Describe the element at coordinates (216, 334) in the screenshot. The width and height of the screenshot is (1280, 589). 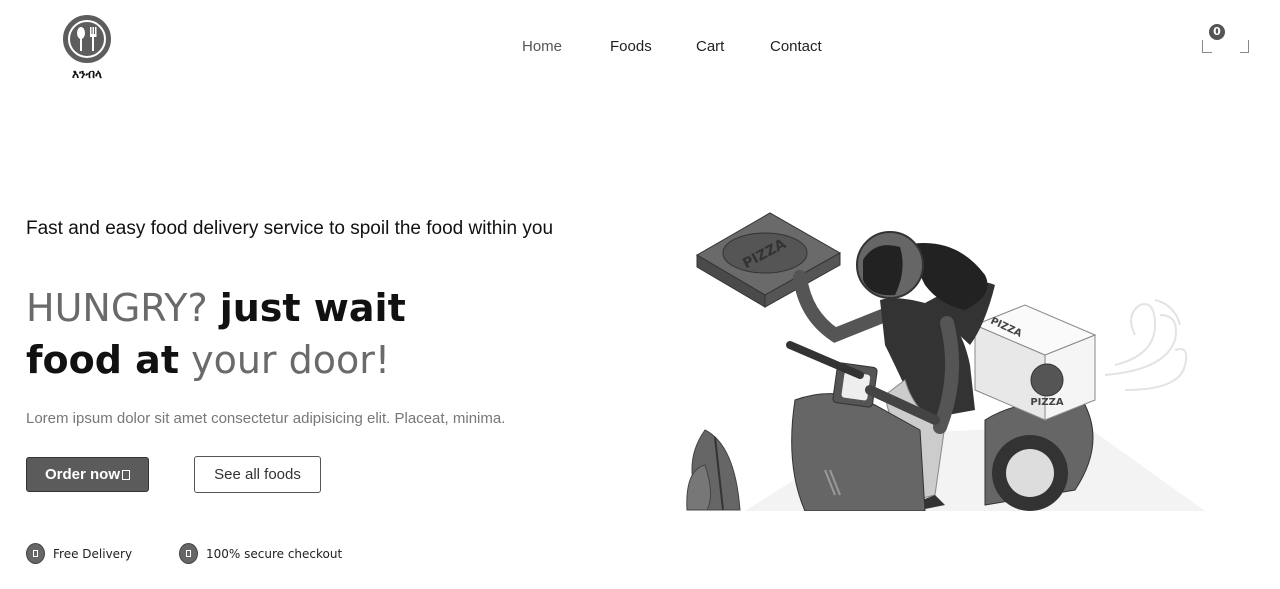
I see `hero-headline: HUNGRY? just wait food at your door!` at that location.